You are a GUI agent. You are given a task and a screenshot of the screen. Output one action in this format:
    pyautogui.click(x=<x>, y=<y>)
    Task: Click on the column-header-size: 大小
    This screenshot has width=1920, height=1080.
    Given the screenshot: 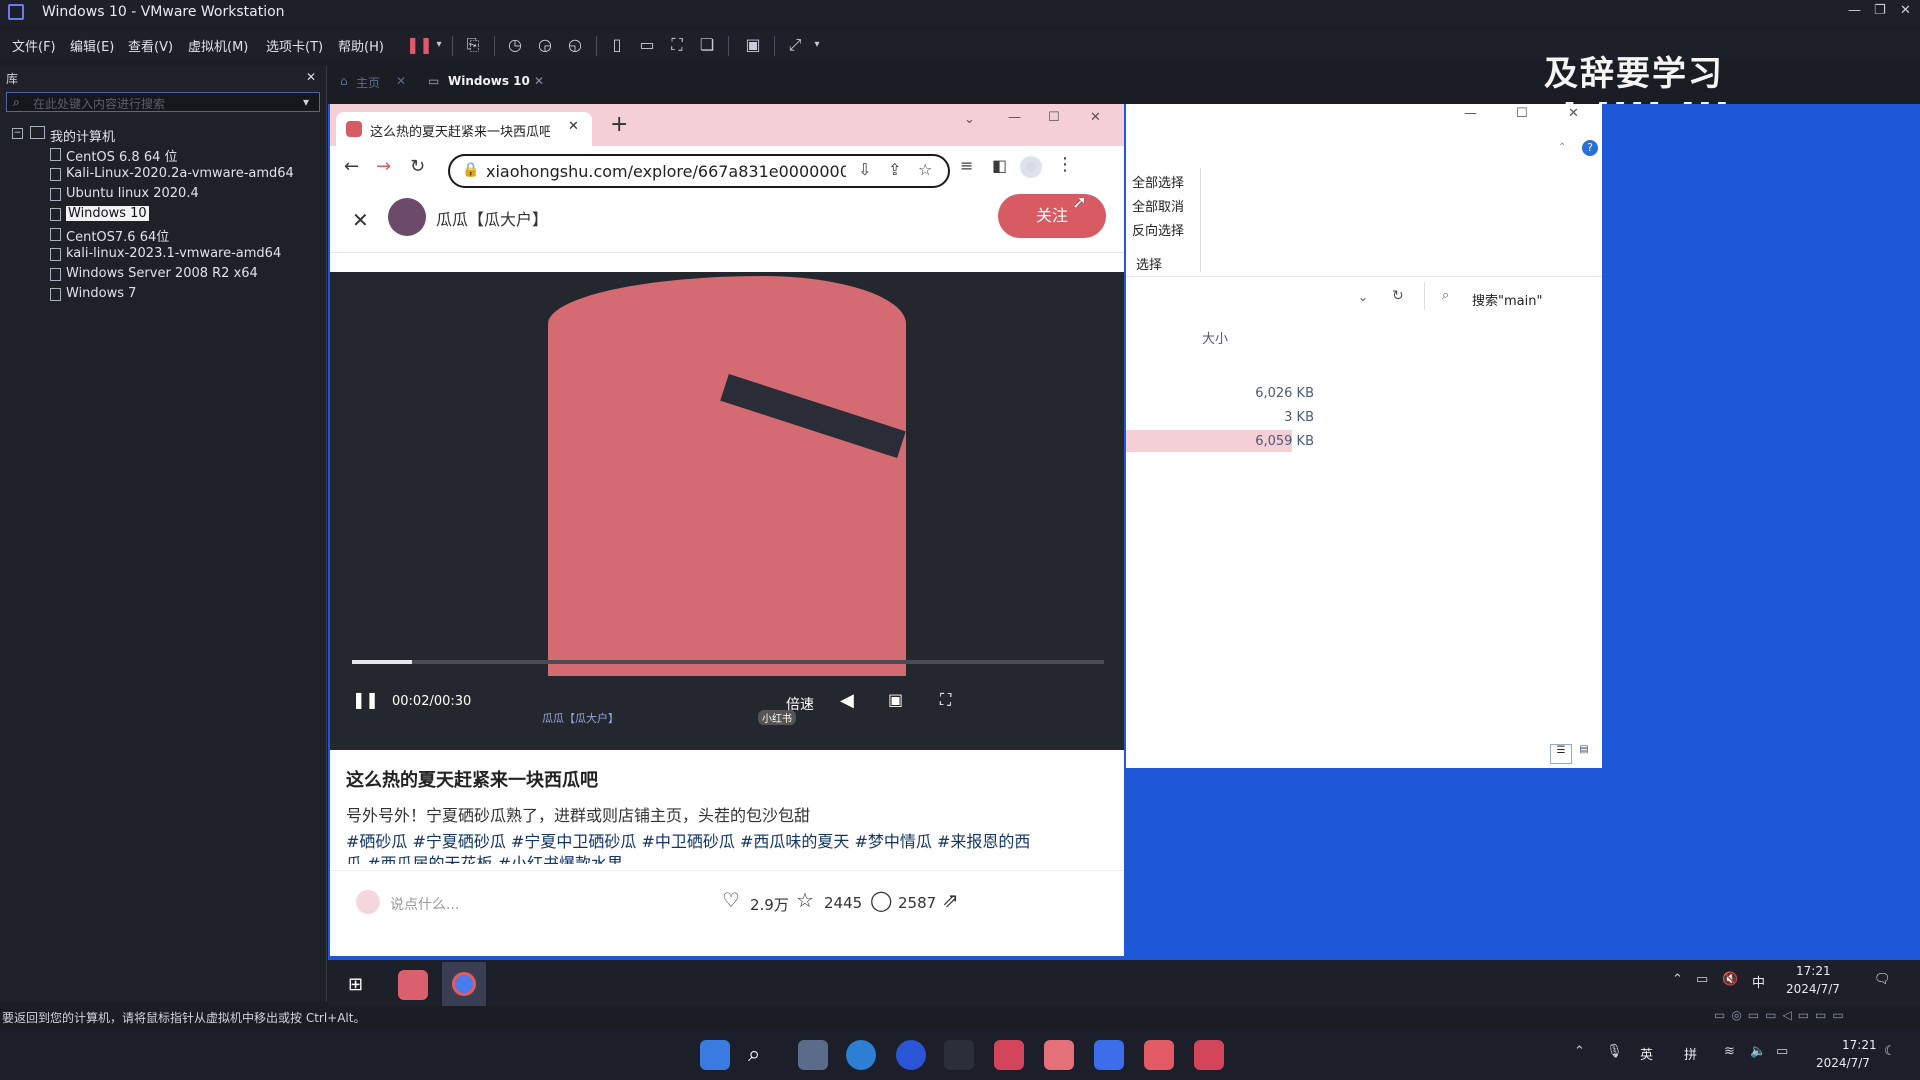 What is the action you would take?
    pyautogui.click(x=1215, y=337)
    